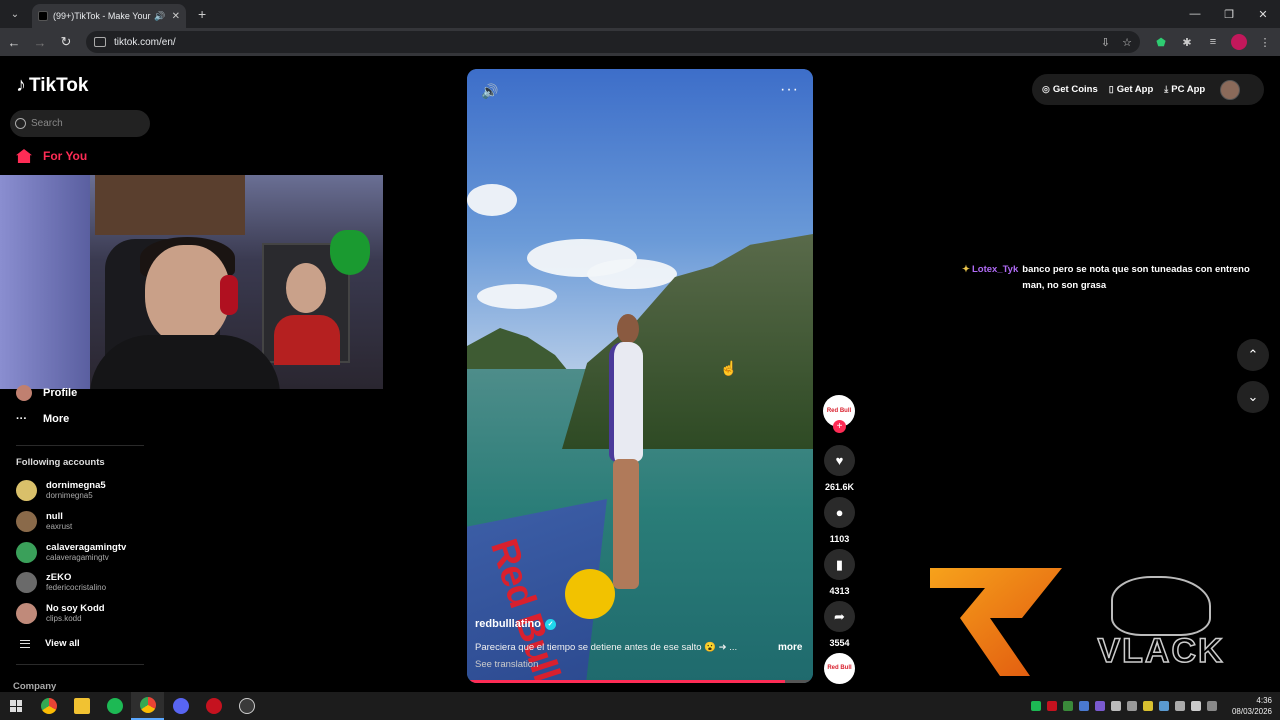 This screenshot has width=1280, height=720. I want to click on tray-app2-icon, so click(1100, 706).